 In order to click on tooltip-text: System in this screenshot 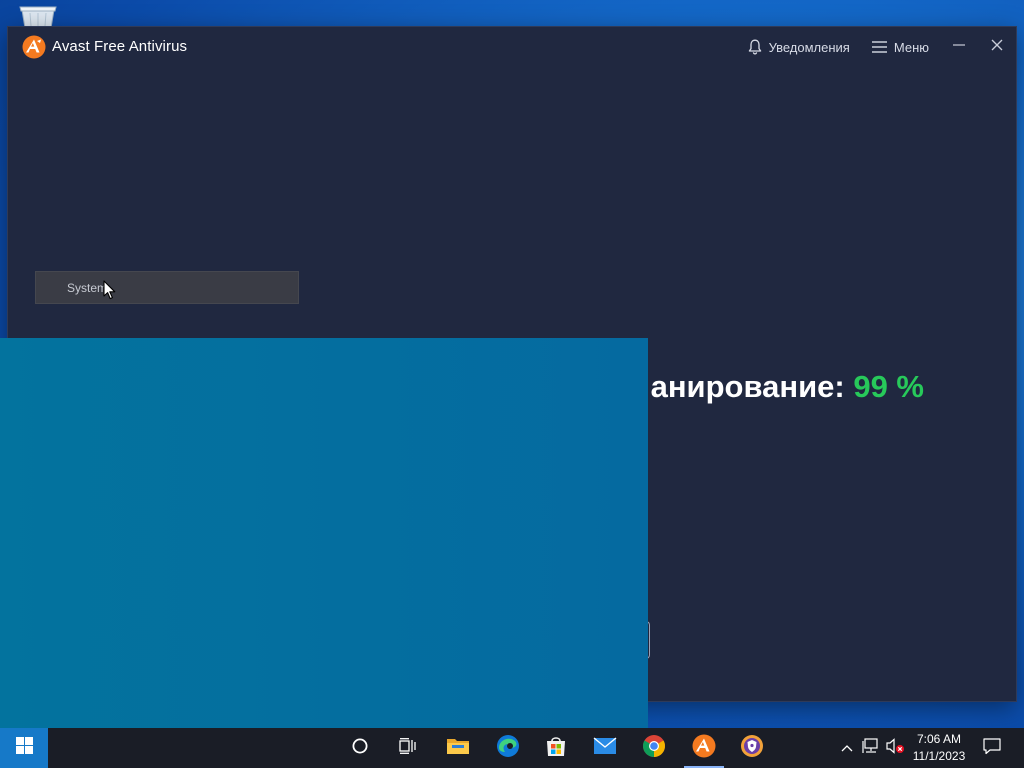, I will do `click(87, 287)`.